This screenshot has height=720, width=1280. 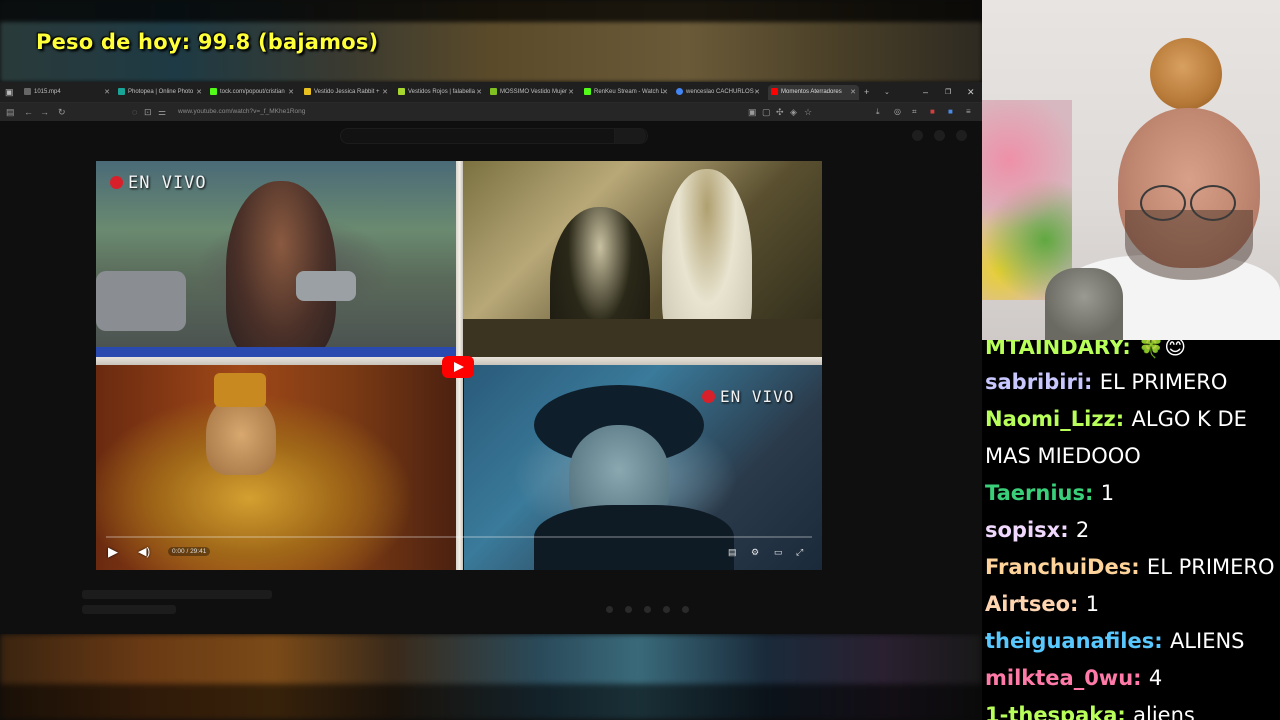 What do you see at coordinates (532, 92) in the screenshot?
I see `tab-6: MOSSIMO Vestido Mujer ✕` at bounding box center [532, 92].